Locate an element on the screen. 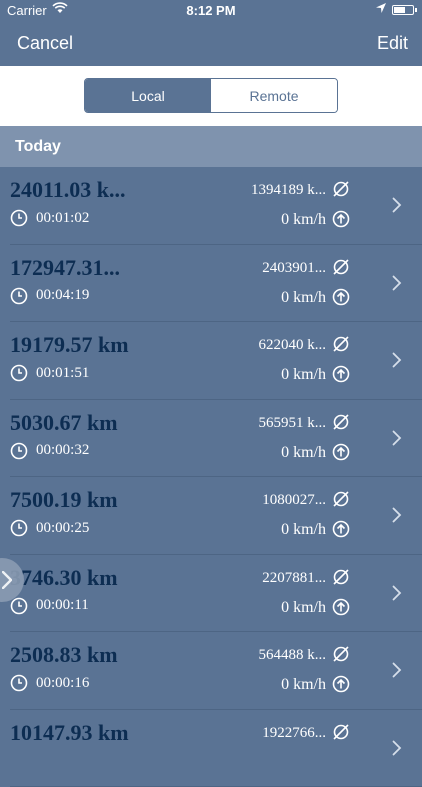 The width and height of the screenshot is (422, 787). segment-bar: Local Remote is located at coordinates (211, 96).